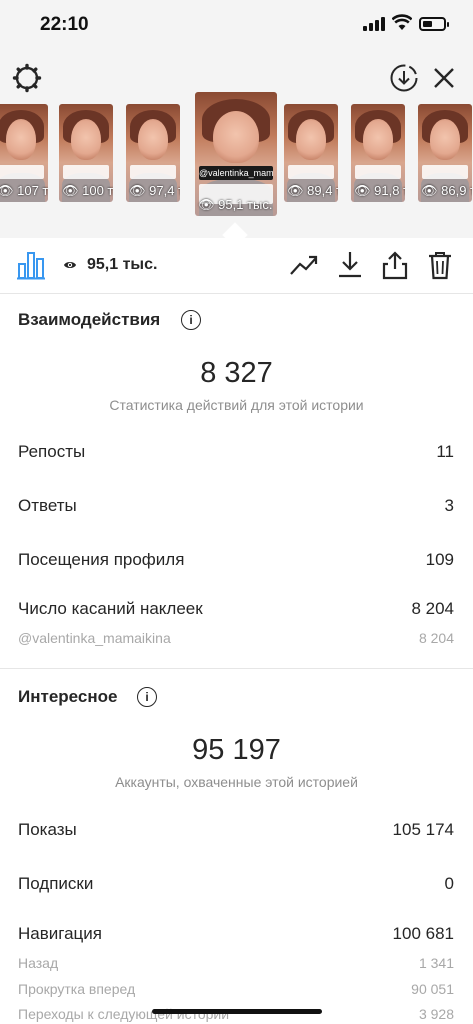 The height and width of the screenshot is (1024, 473). I want to click on settings-button, so click(27, 78).